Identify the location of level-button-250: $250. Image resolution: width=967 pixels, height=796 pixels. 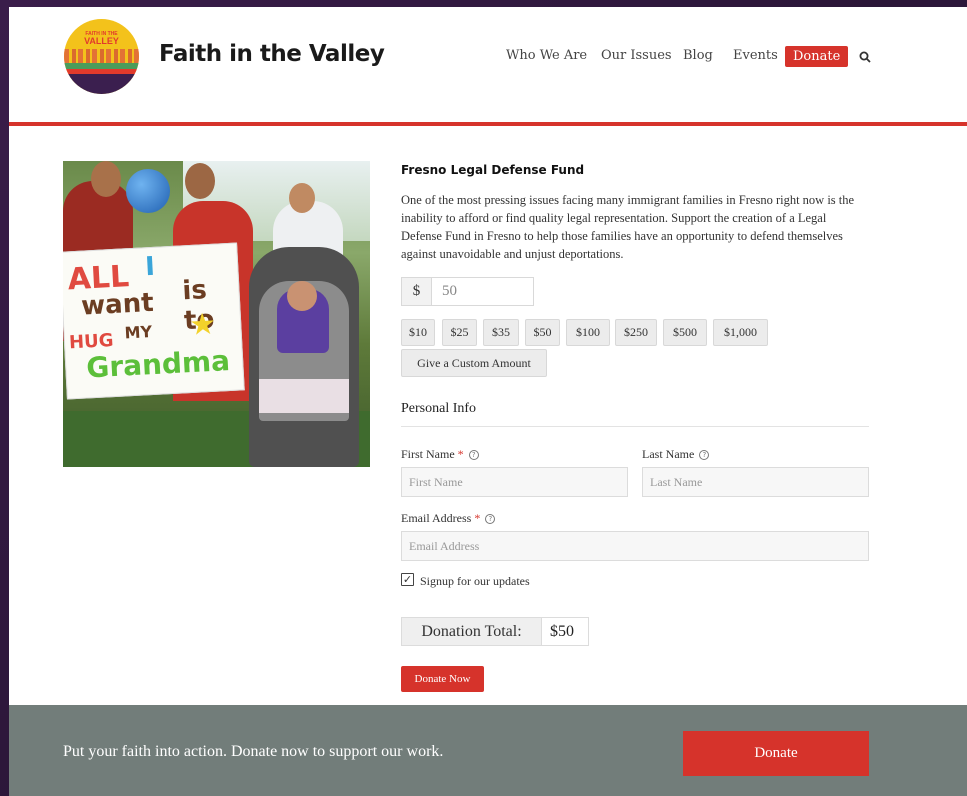
(636, 332).